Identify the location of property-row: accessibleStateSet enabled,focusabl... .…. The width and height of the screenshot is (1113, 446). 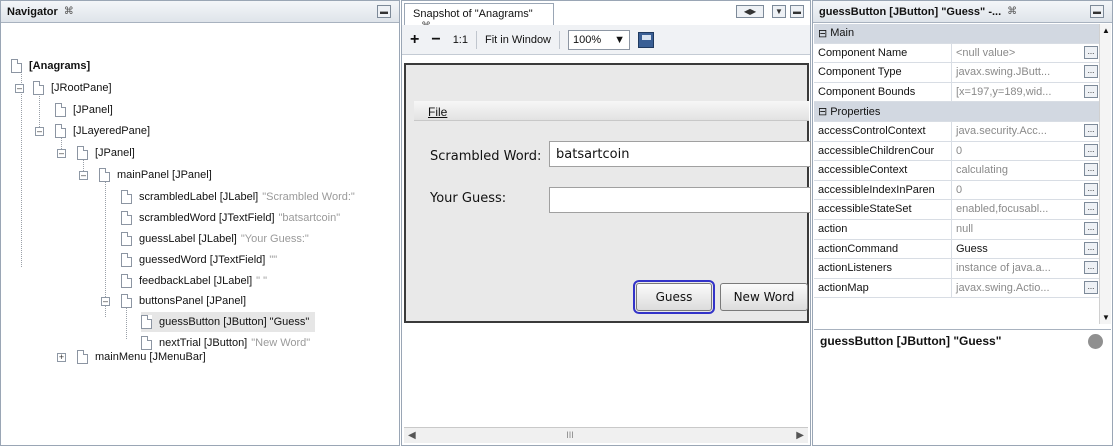
(957, 210).